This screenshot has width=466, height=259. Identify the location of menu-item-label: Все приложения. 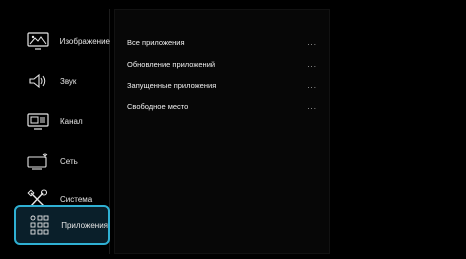
(156, 42).